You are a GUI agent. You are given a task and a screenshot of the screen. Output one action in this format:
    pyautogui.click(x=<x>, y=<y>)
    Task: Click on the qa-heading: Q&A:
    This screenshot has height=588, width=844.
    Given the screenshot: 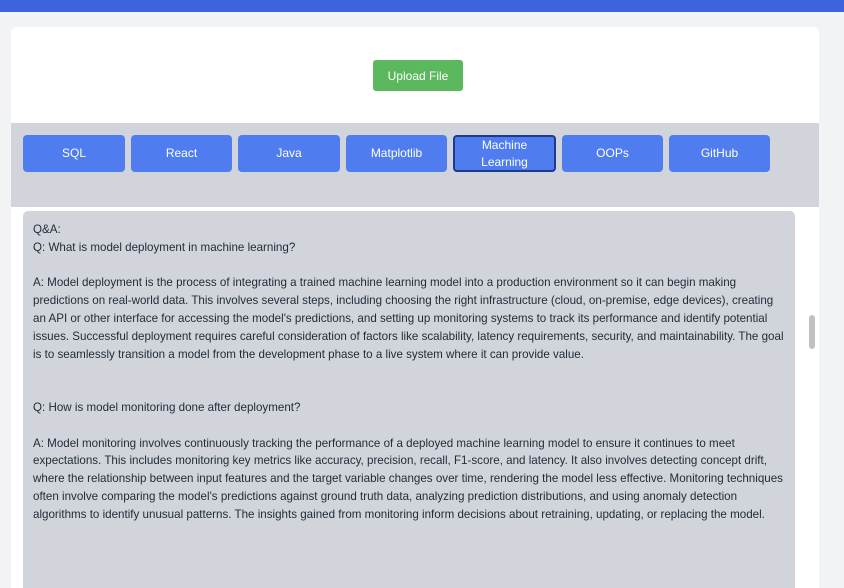 What is the action you would take?
    pyautogui.click(x=47, y=229)
    